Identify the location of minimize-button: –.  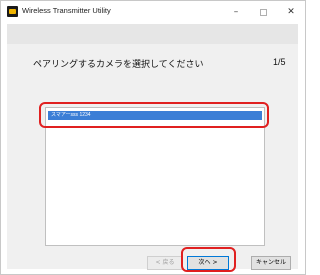
(236, 12).